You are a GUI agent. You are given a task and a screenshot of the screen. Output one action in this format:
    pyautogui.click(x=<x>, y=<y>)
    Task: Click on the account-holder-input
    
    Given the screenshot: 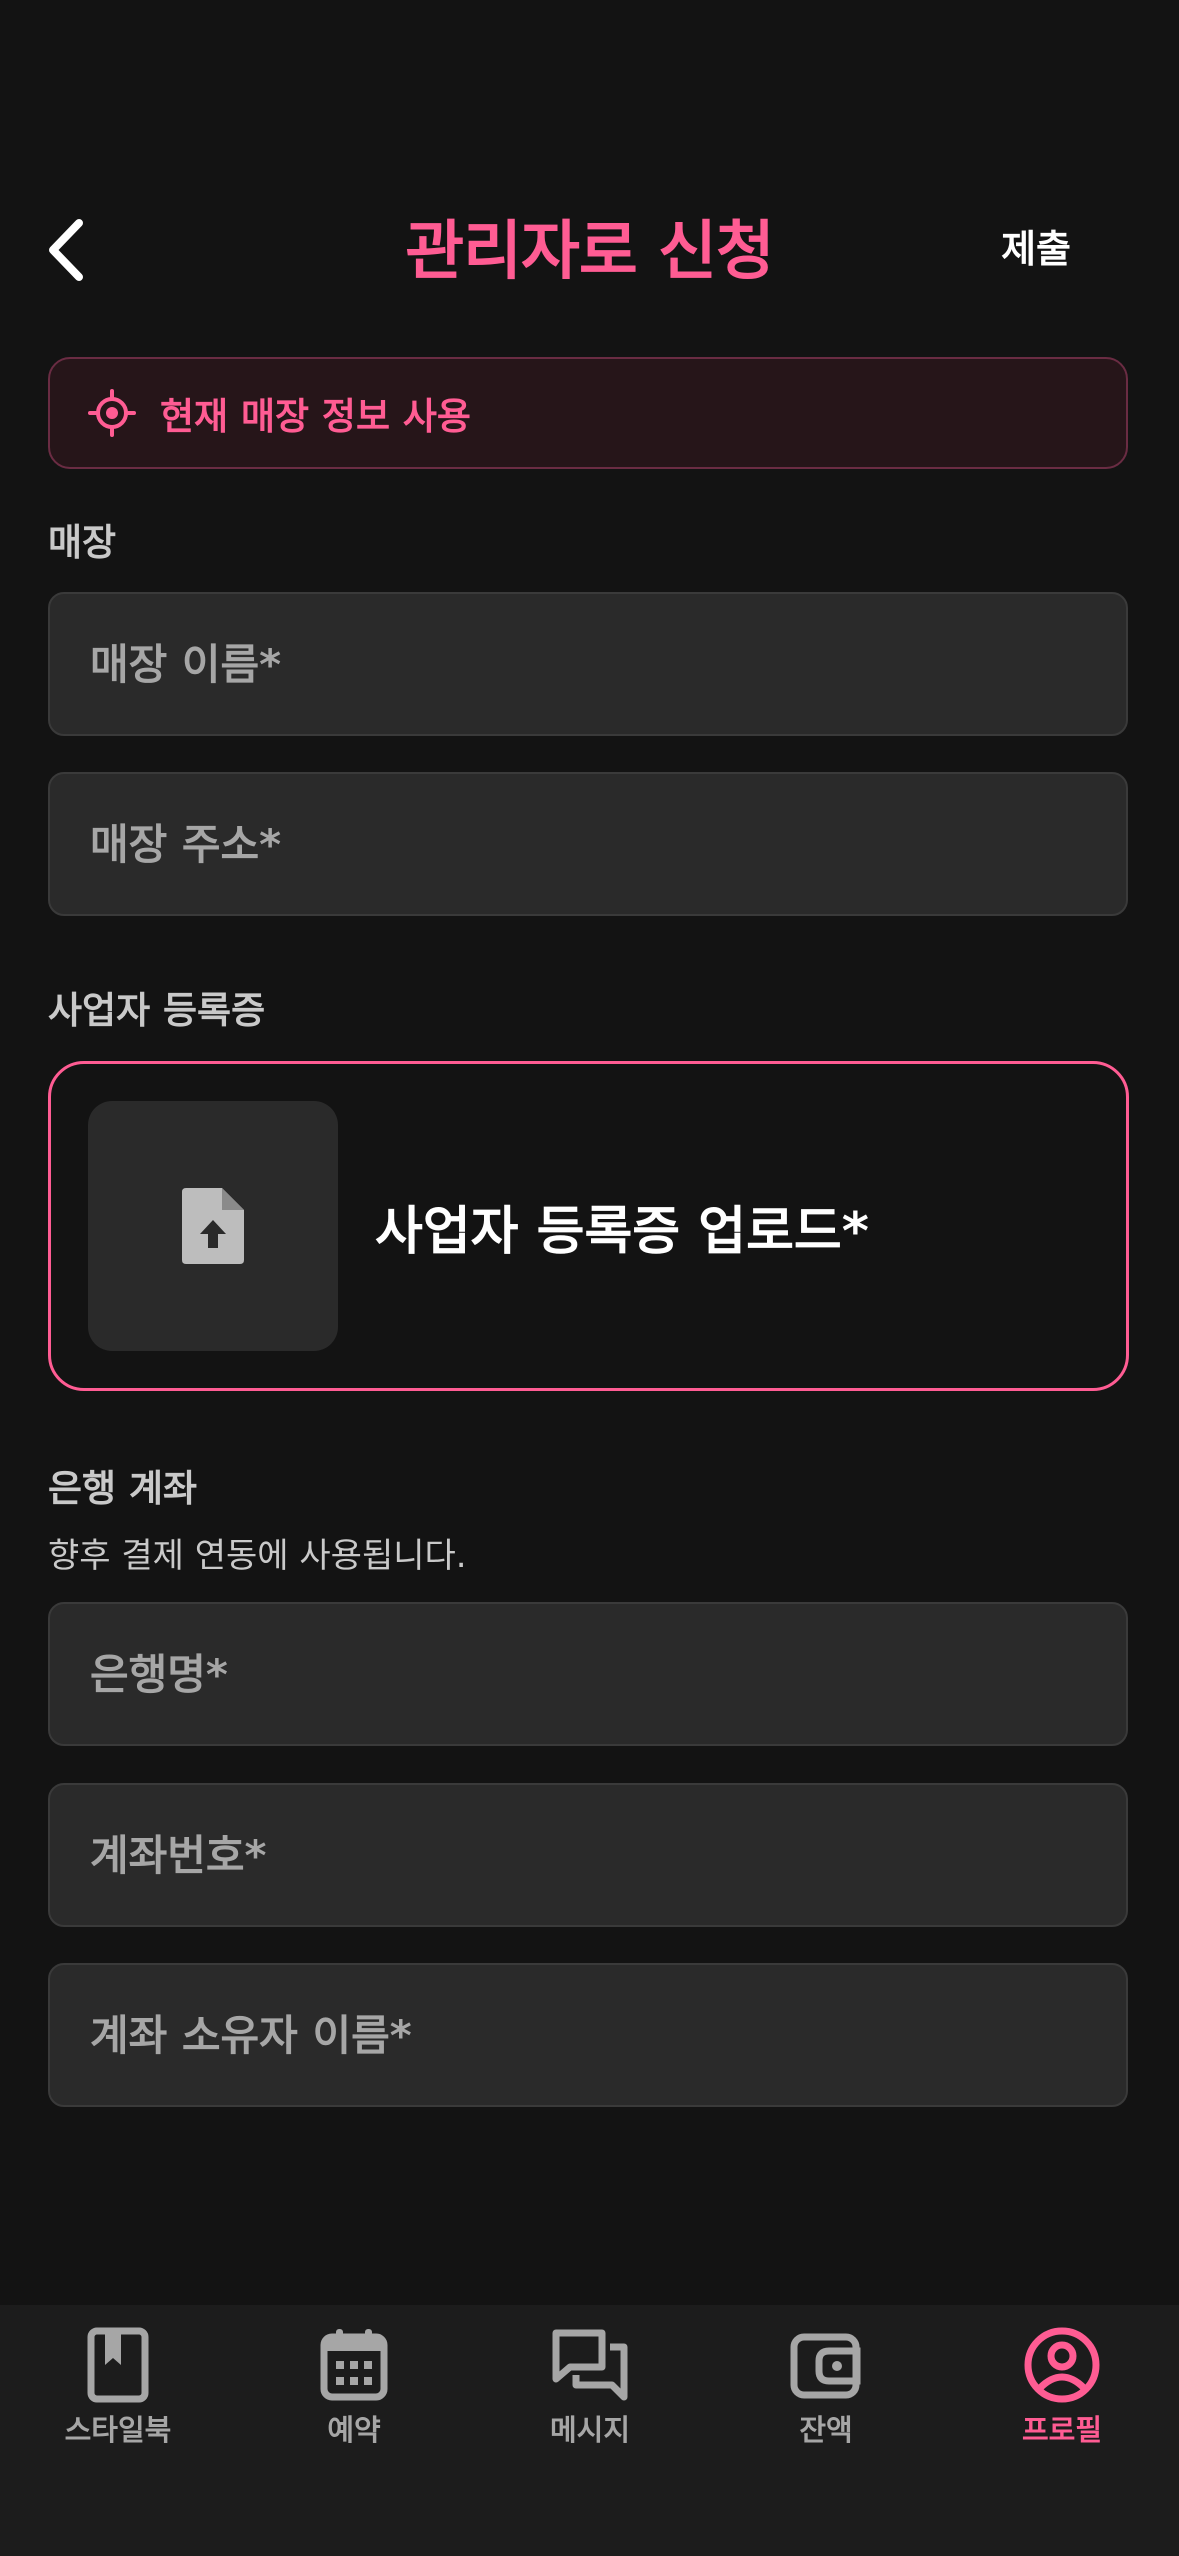 What is the action you would take?
    pyautogui.click(x=588, y=2035)
    